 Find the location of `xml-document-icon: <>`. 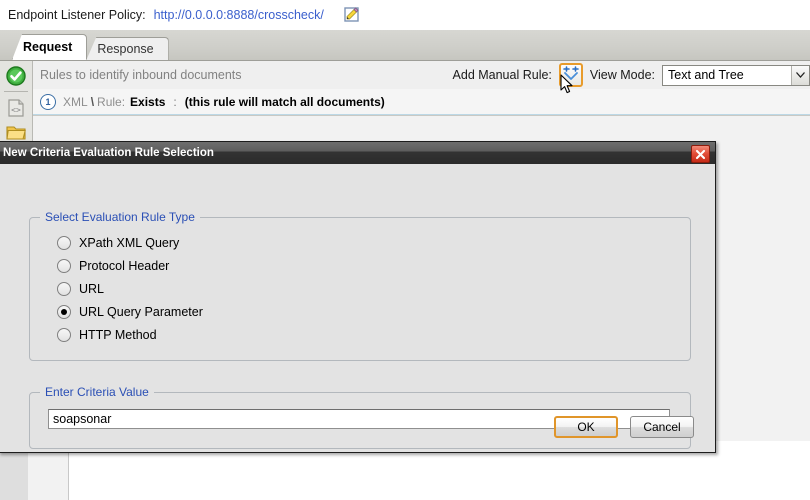

xml-document-icon: <> is located at coordinates (16, 108).